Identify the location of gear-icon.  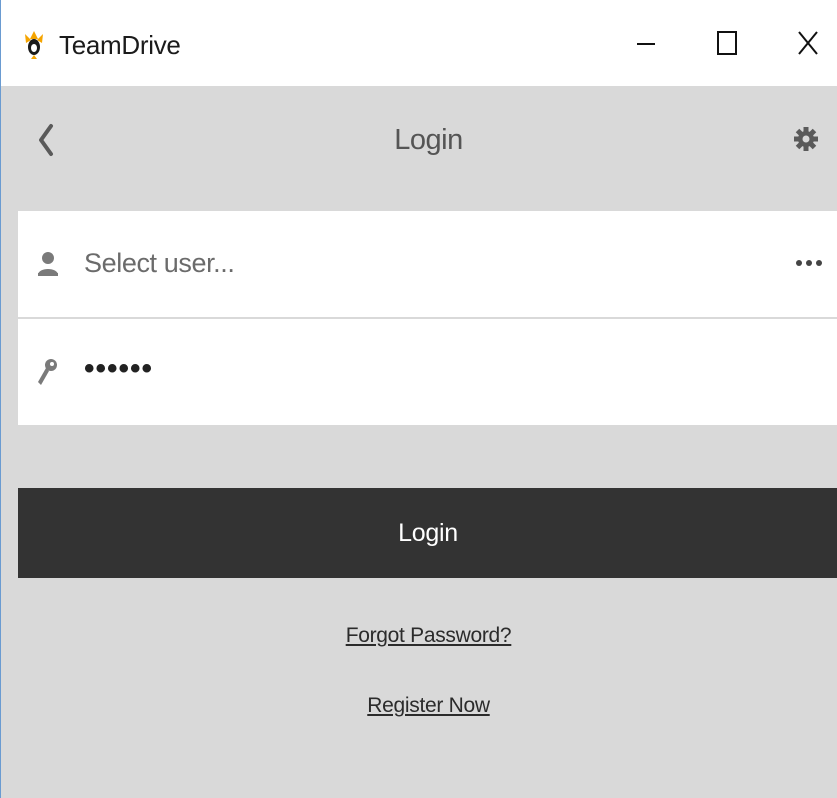
(806, 139).